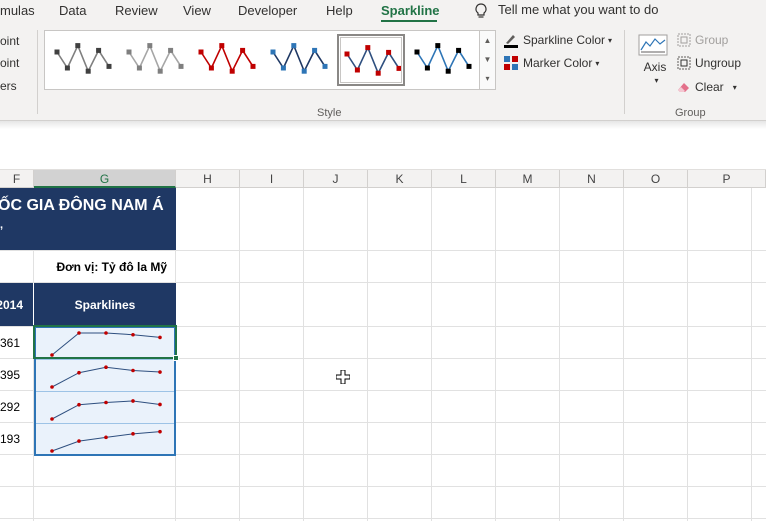 This screenshot has height=521, width=766. Describe the element at coordinates (487, 78) in the screenshot. I see `gallery-more-button: ▾` at that location.